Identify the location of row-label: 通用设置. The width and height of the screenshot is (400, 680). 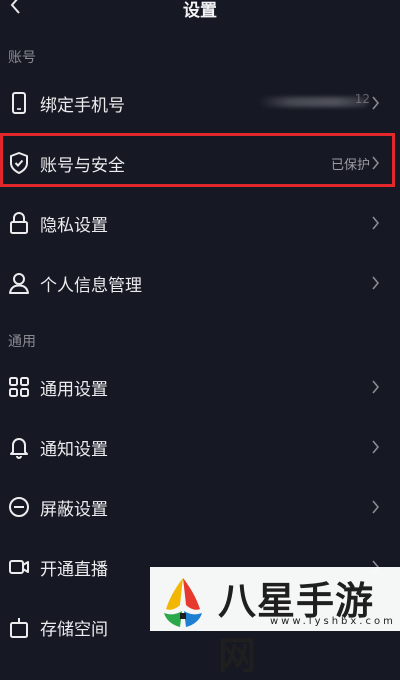
(74, 390).